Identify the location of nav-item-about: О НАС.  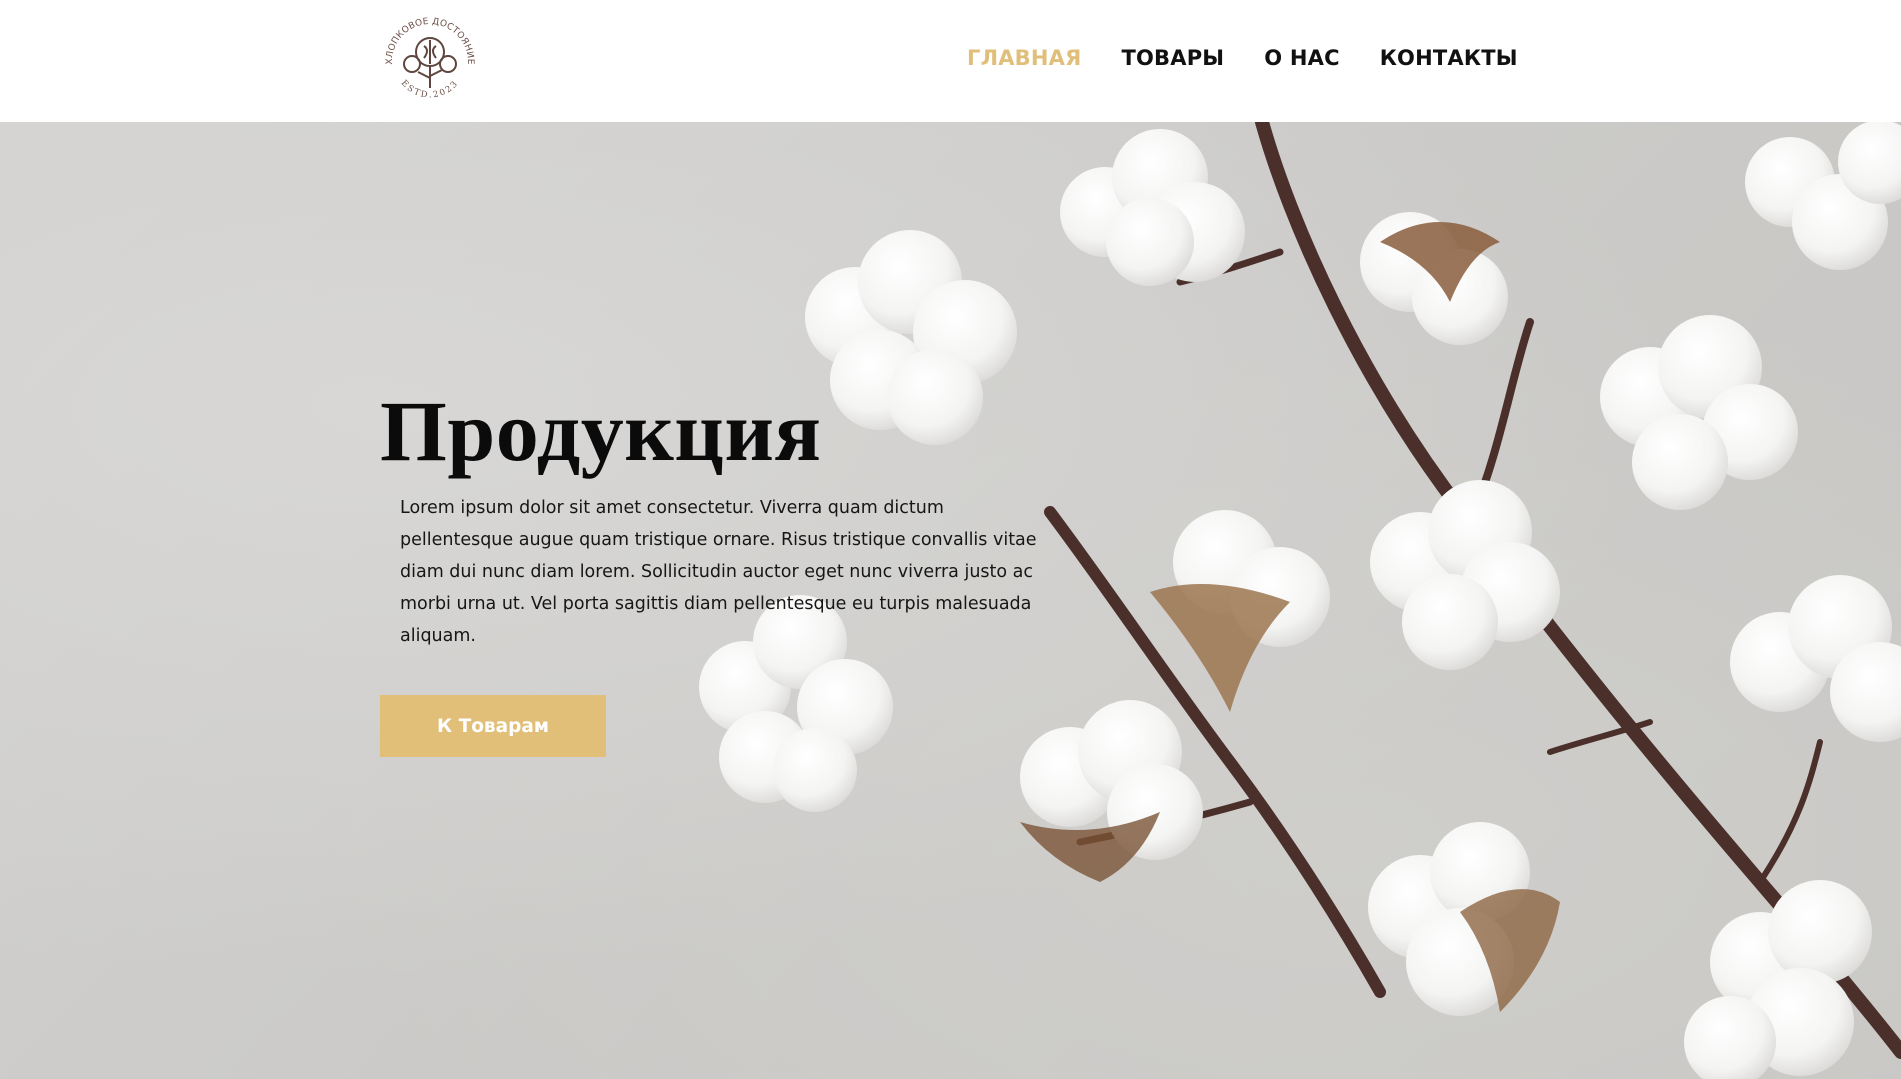
(1301, 58).